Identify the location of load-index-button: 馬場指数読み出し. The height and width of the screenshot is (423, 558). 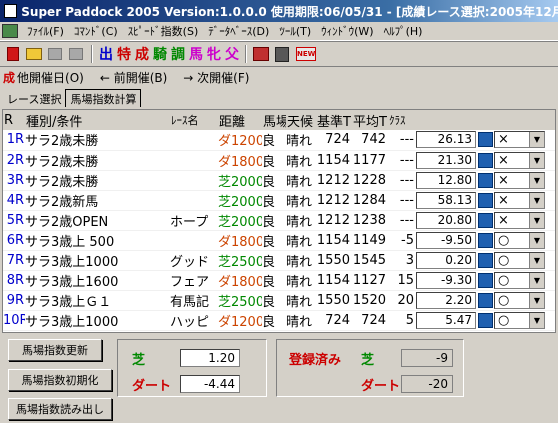
(60, 409).